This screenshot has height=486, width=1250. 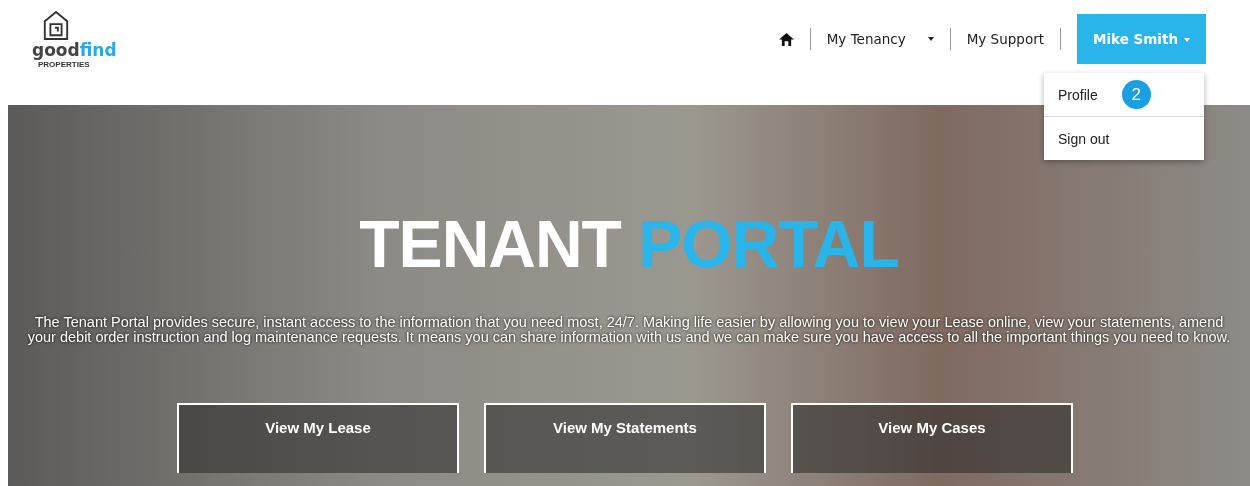 What do you see at coordinates (1084, 138) in the screenshot?
I see `menu-item: Sign out` at bounding box center [1084, 138].